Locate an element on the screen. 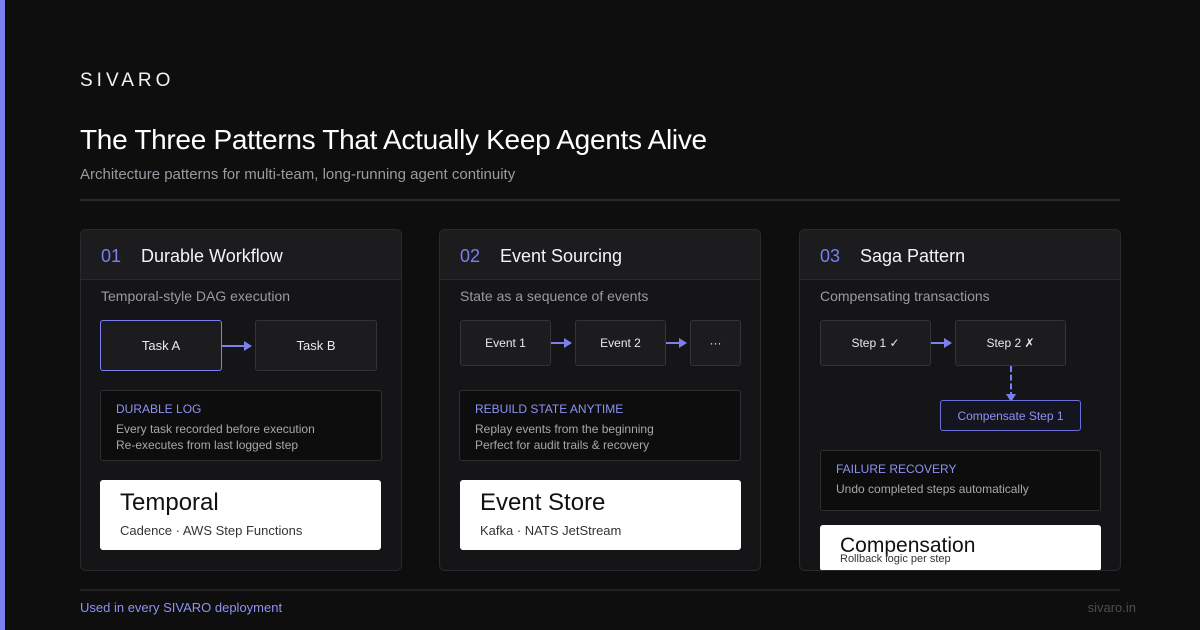 This screenshot has width=1200, height=630. tool-box: Compensation Rollback logic per step is located at coordinates (960, 547).